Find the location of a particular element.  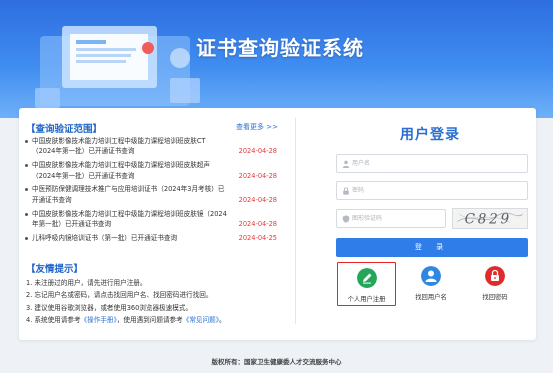

tip-text: ，使用遇到问题请参考 is located at coordinates (149, 319).